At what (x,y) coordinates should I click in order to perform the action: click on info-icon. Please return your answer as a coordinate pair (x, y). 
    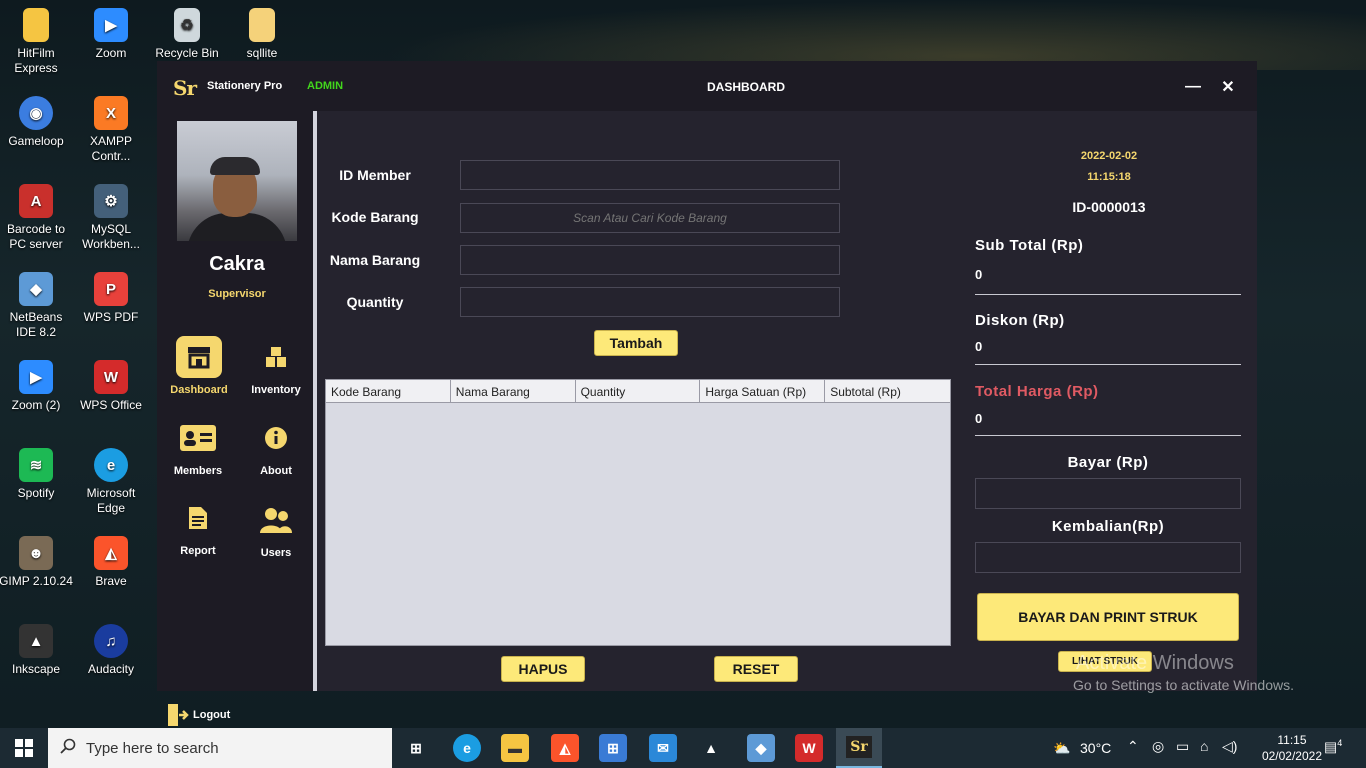
    Looking at the image, I should click on (276, 438).